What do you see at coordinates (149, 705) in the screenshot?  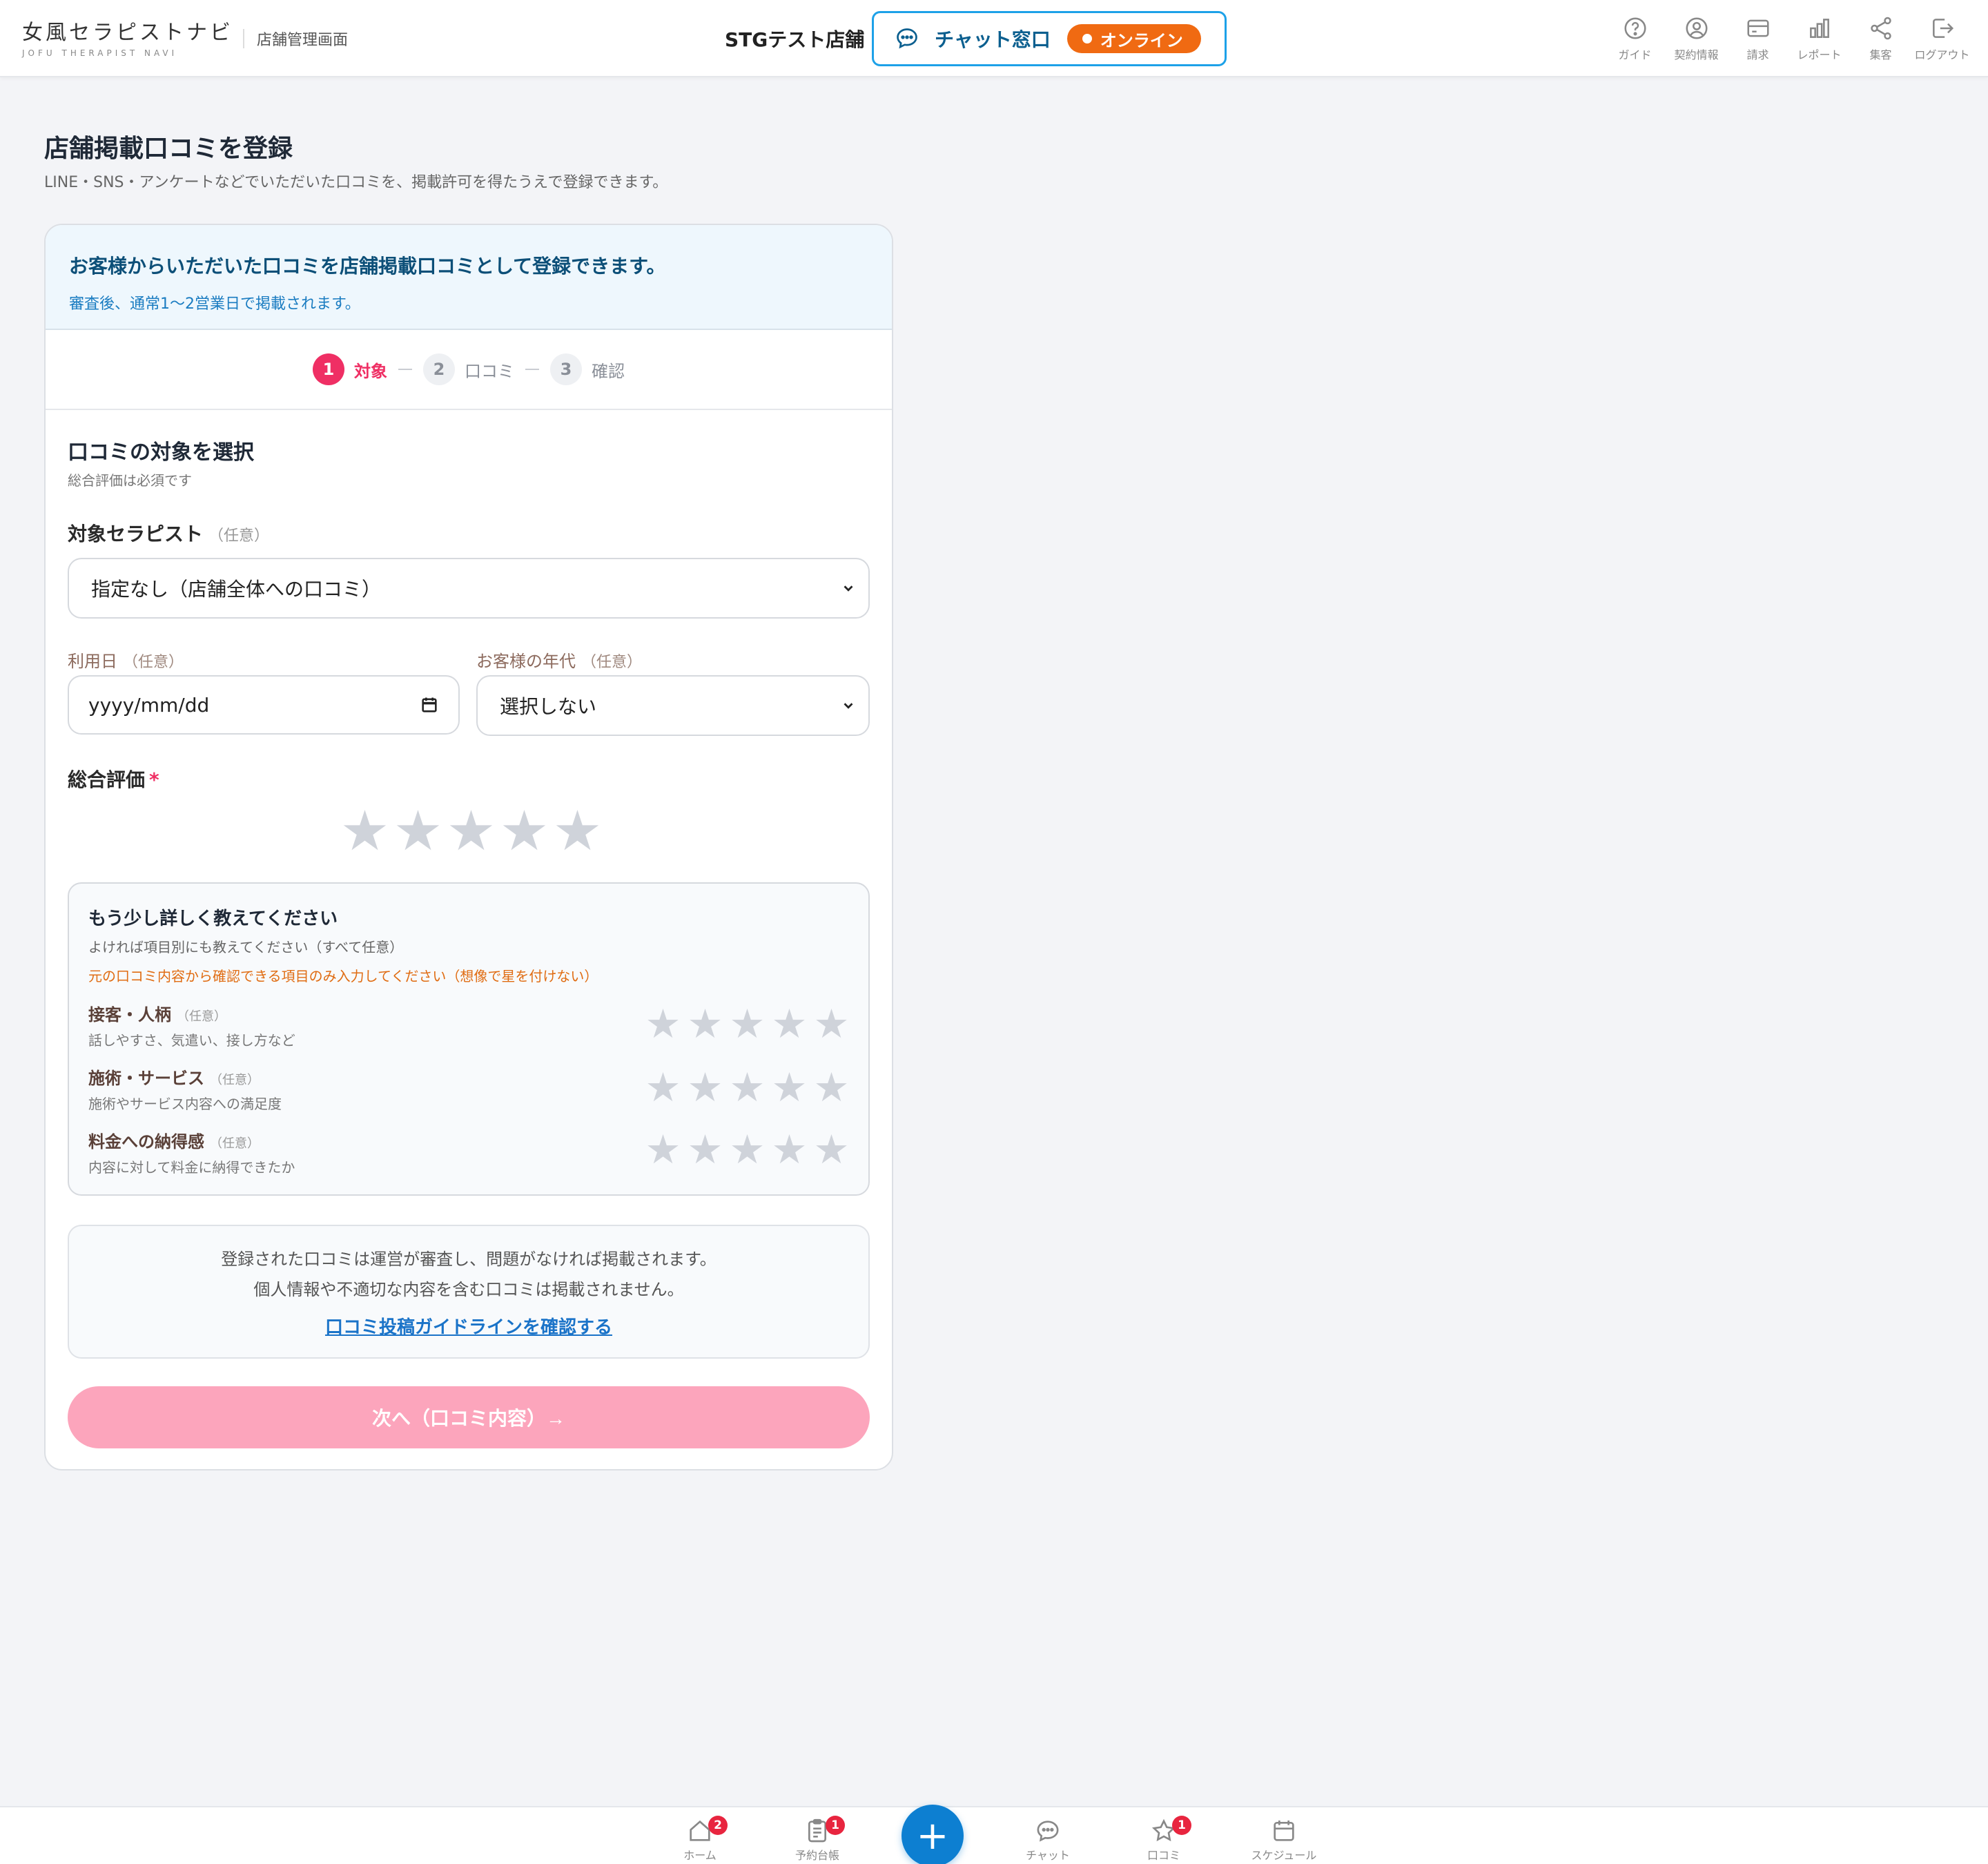 I see `date-input-placeholder: yyyy/mm/dd` at bounding box center [149, 705].